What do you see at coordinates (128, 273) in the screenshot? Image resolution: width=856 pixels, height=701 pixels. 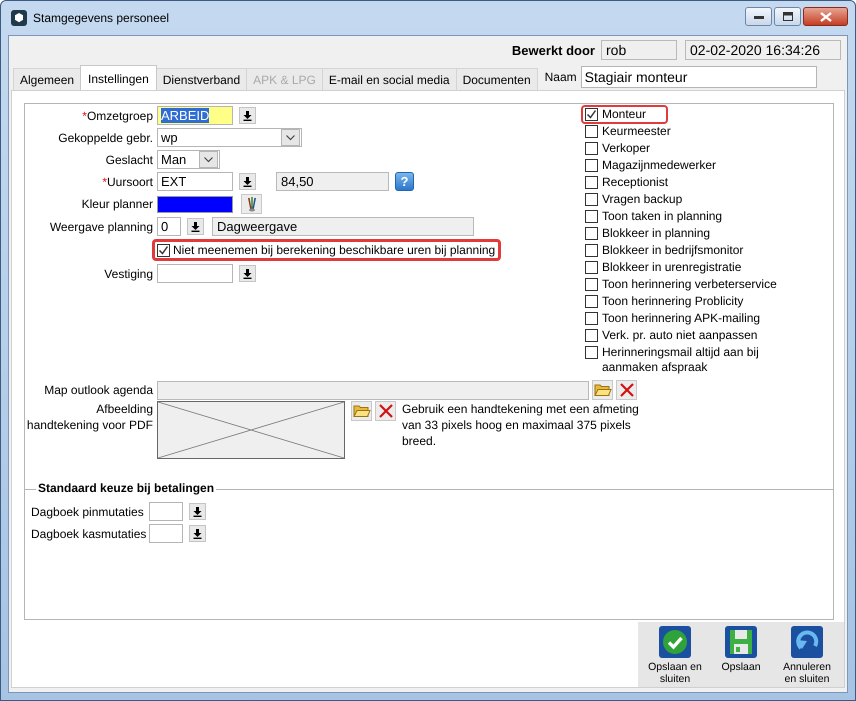 I see `field-label: Vestiging` at bounding box center [128, 273].